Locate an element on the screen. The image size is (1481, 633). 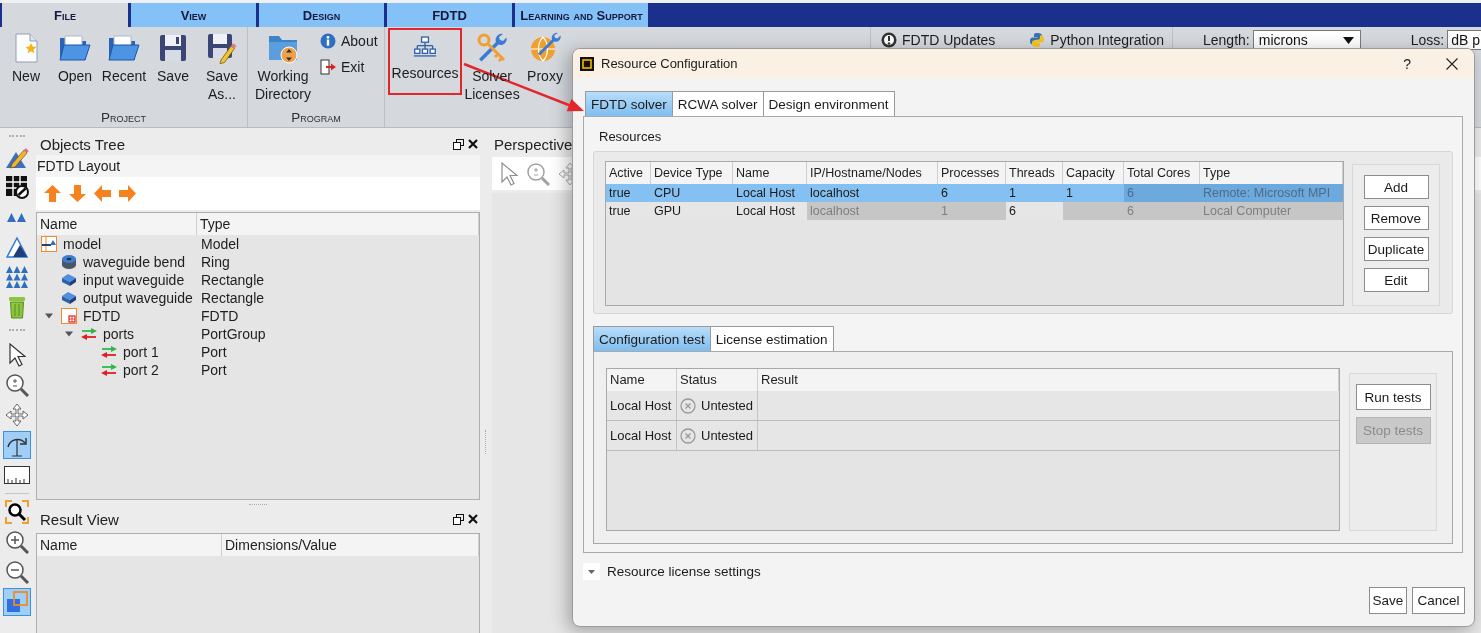
tab: Configuration test is located at coordinates (652, 338).